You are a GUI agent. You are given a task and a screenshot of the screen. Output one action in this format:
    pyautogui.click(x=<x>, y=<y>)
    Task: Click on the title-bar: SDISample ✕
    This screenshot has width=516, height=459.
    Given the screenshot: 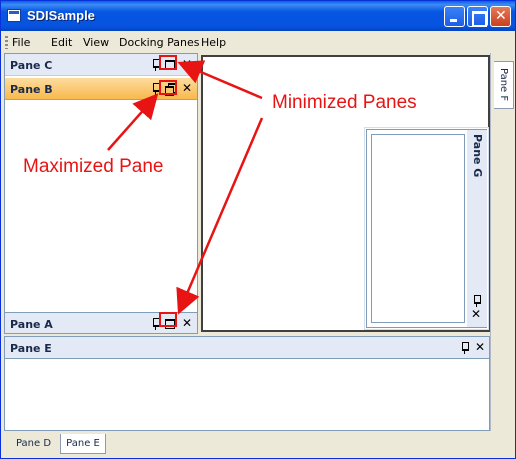 What is the action you would take?
    pyautogui.click(x=258, y=16)
    